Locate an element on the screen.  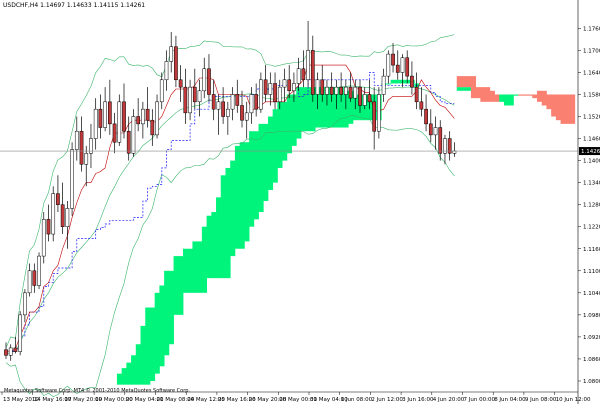
y-tick-label: 1.08600 is located at coordinates (591, 360).